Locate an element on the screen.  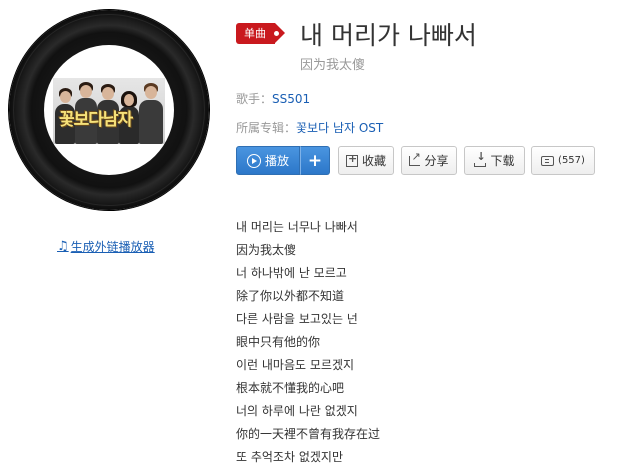
artist-row: 歌手：SS501 is located at coordinates (273, 98).